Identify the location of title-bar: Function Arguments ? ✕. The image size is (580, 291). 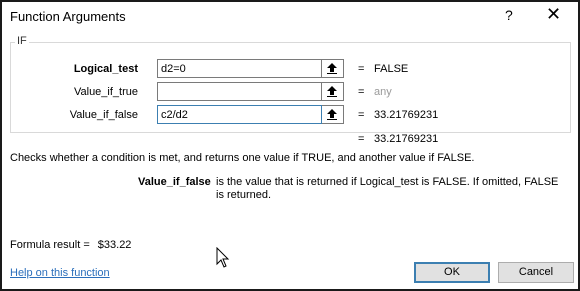
(290, 17).